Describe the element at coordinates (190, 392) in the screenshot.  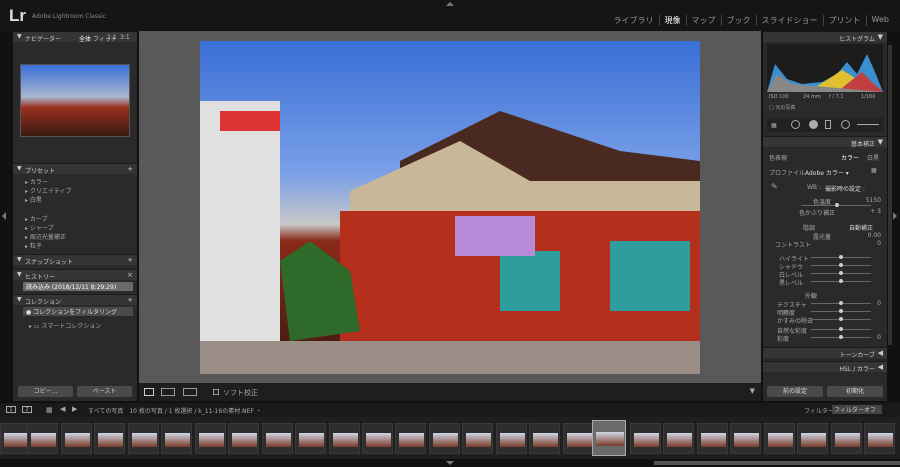
I see `before-after-icon` at that location.